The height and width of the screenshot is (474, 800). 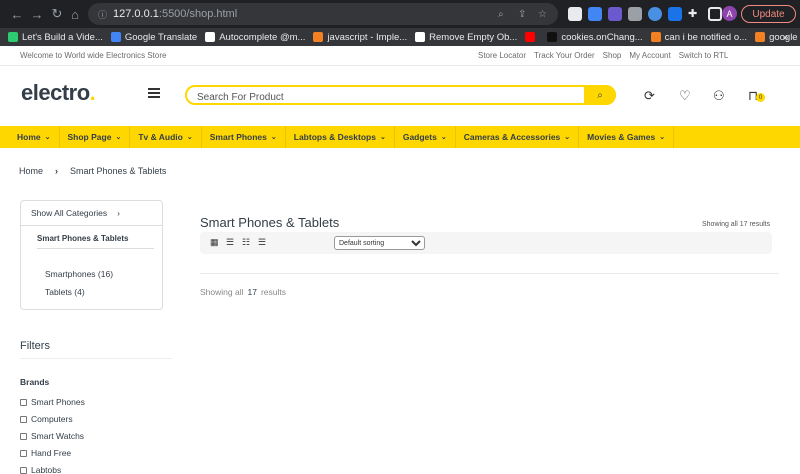 I want to click on show-all-categories: Show All Categories ›, so click(x=91, y=213).